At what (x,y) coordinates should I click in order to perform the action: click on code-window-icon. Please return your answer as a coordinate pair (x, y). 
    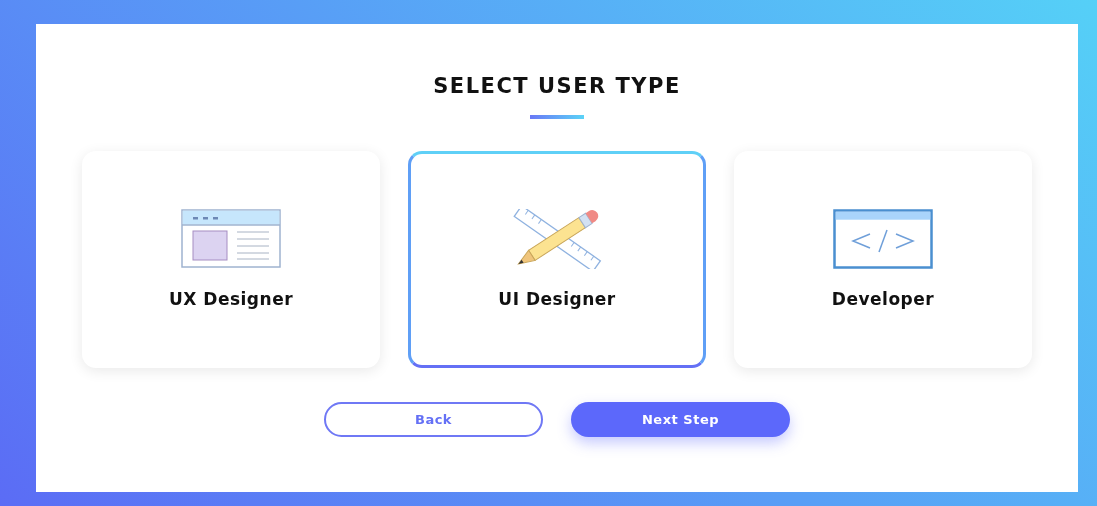
    Looking at the image, I should click on (883, 239).